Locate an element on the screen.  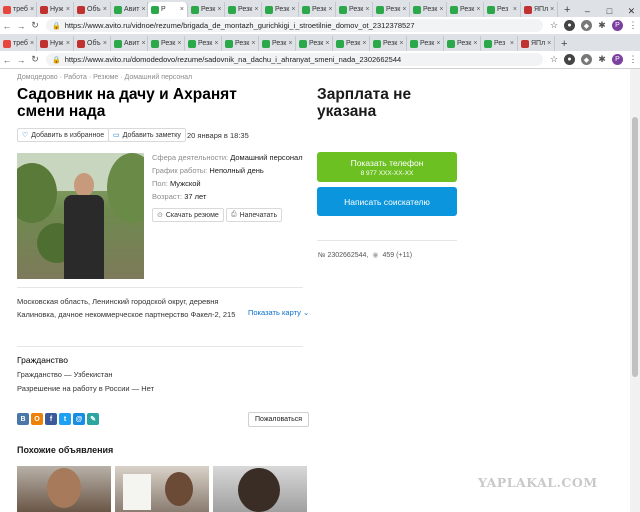
tab-b-13: Рез × is located at coordinates (499, 43).